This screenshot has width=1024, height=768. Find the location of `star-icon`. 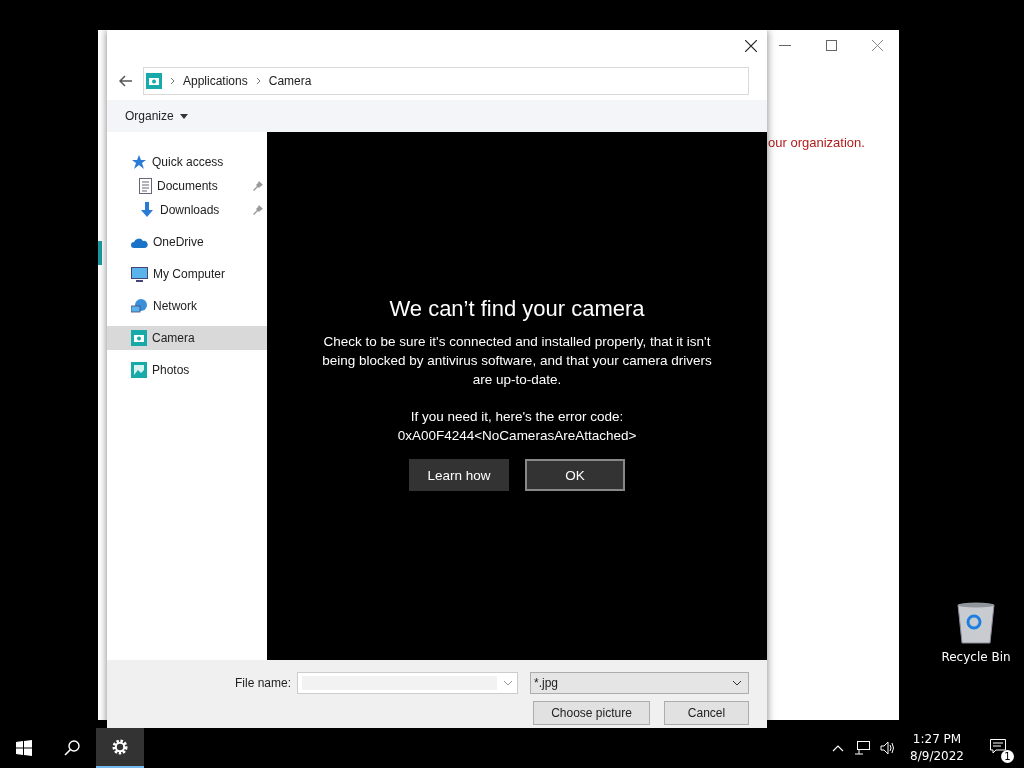

star-icon is located at coordinates (139, 162).